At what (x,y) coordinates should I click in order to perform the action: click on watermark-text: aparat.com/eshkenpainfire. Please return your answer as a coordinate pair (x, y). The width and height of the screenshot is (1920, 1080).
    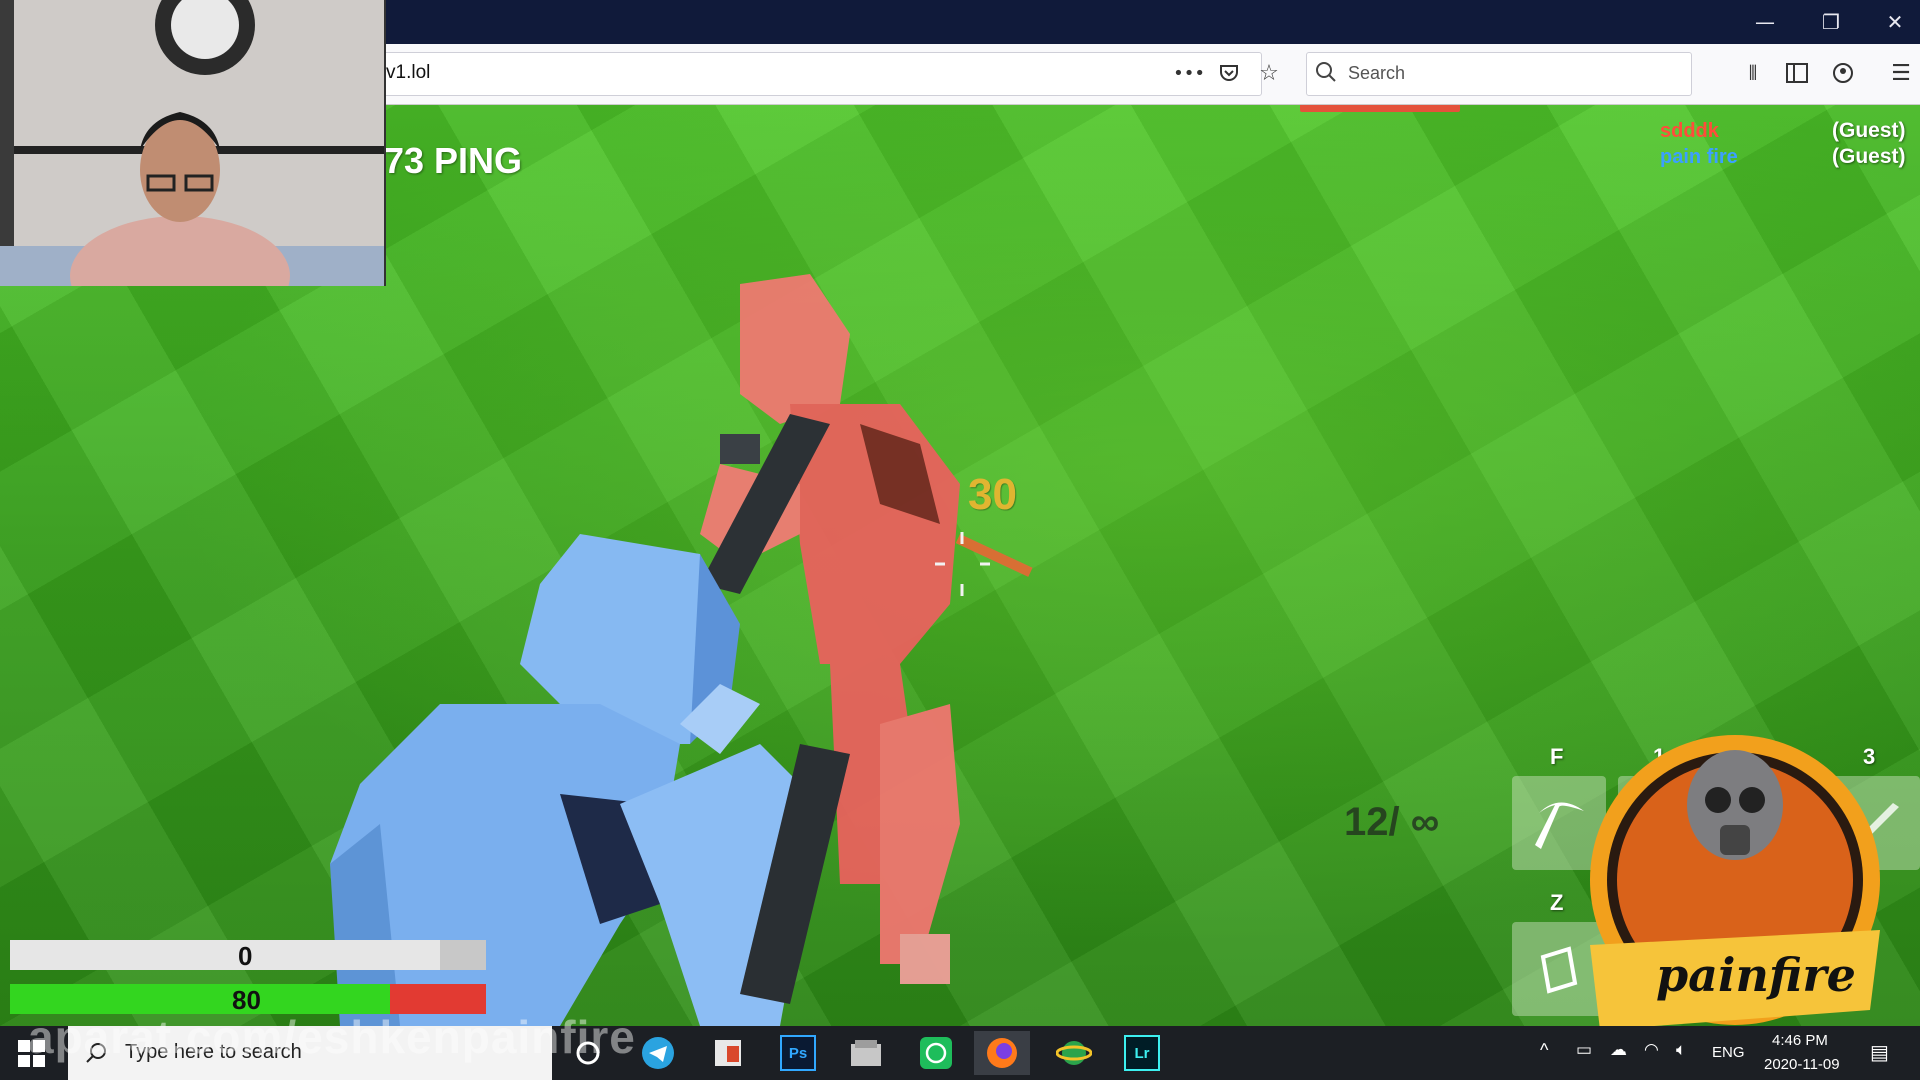
    Looking at the image, I should click on (332, 1037).